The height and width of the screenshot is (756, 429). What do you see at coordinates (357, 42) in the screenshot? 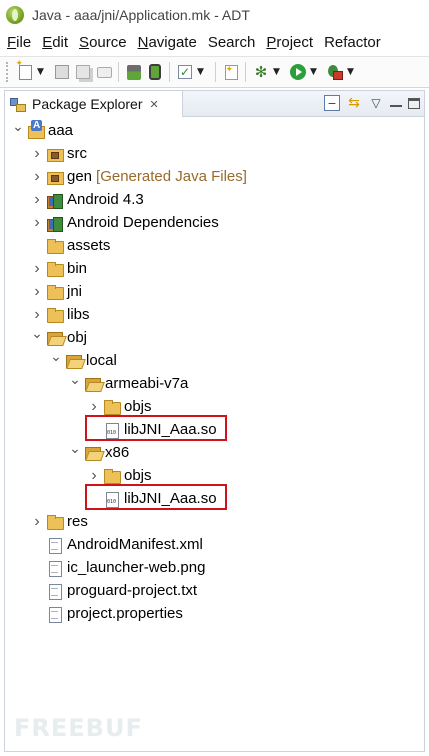
I see `menu-refactor-rest: efactor` at bounding box center [357, 42].